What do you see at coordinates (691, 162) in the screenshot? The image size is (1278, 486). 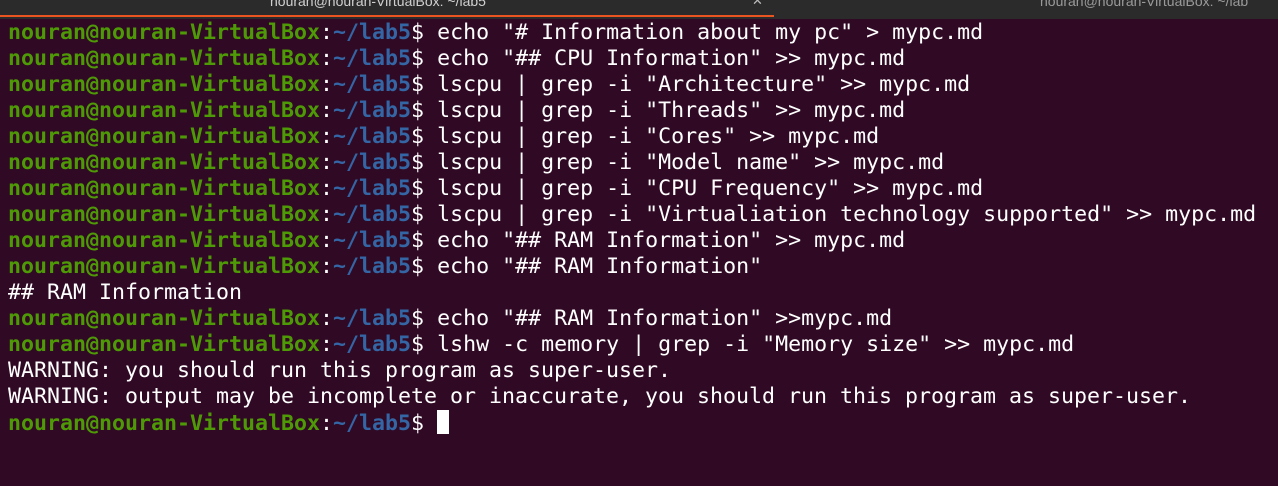 I see `command-text: lscpu | grep -i "Model name" >> mypc.md` at bounding box center [691, 162].